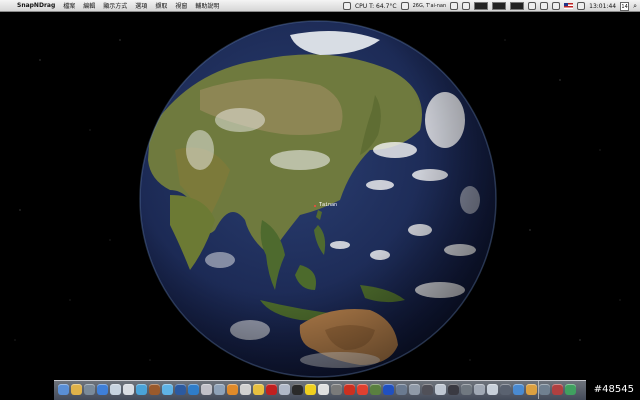 Image resolution: width=640 pixels, height=400 pixels. Describe the element at coordinates (346, 6) in the screenshot. I see `script-menu-icon` at that location.